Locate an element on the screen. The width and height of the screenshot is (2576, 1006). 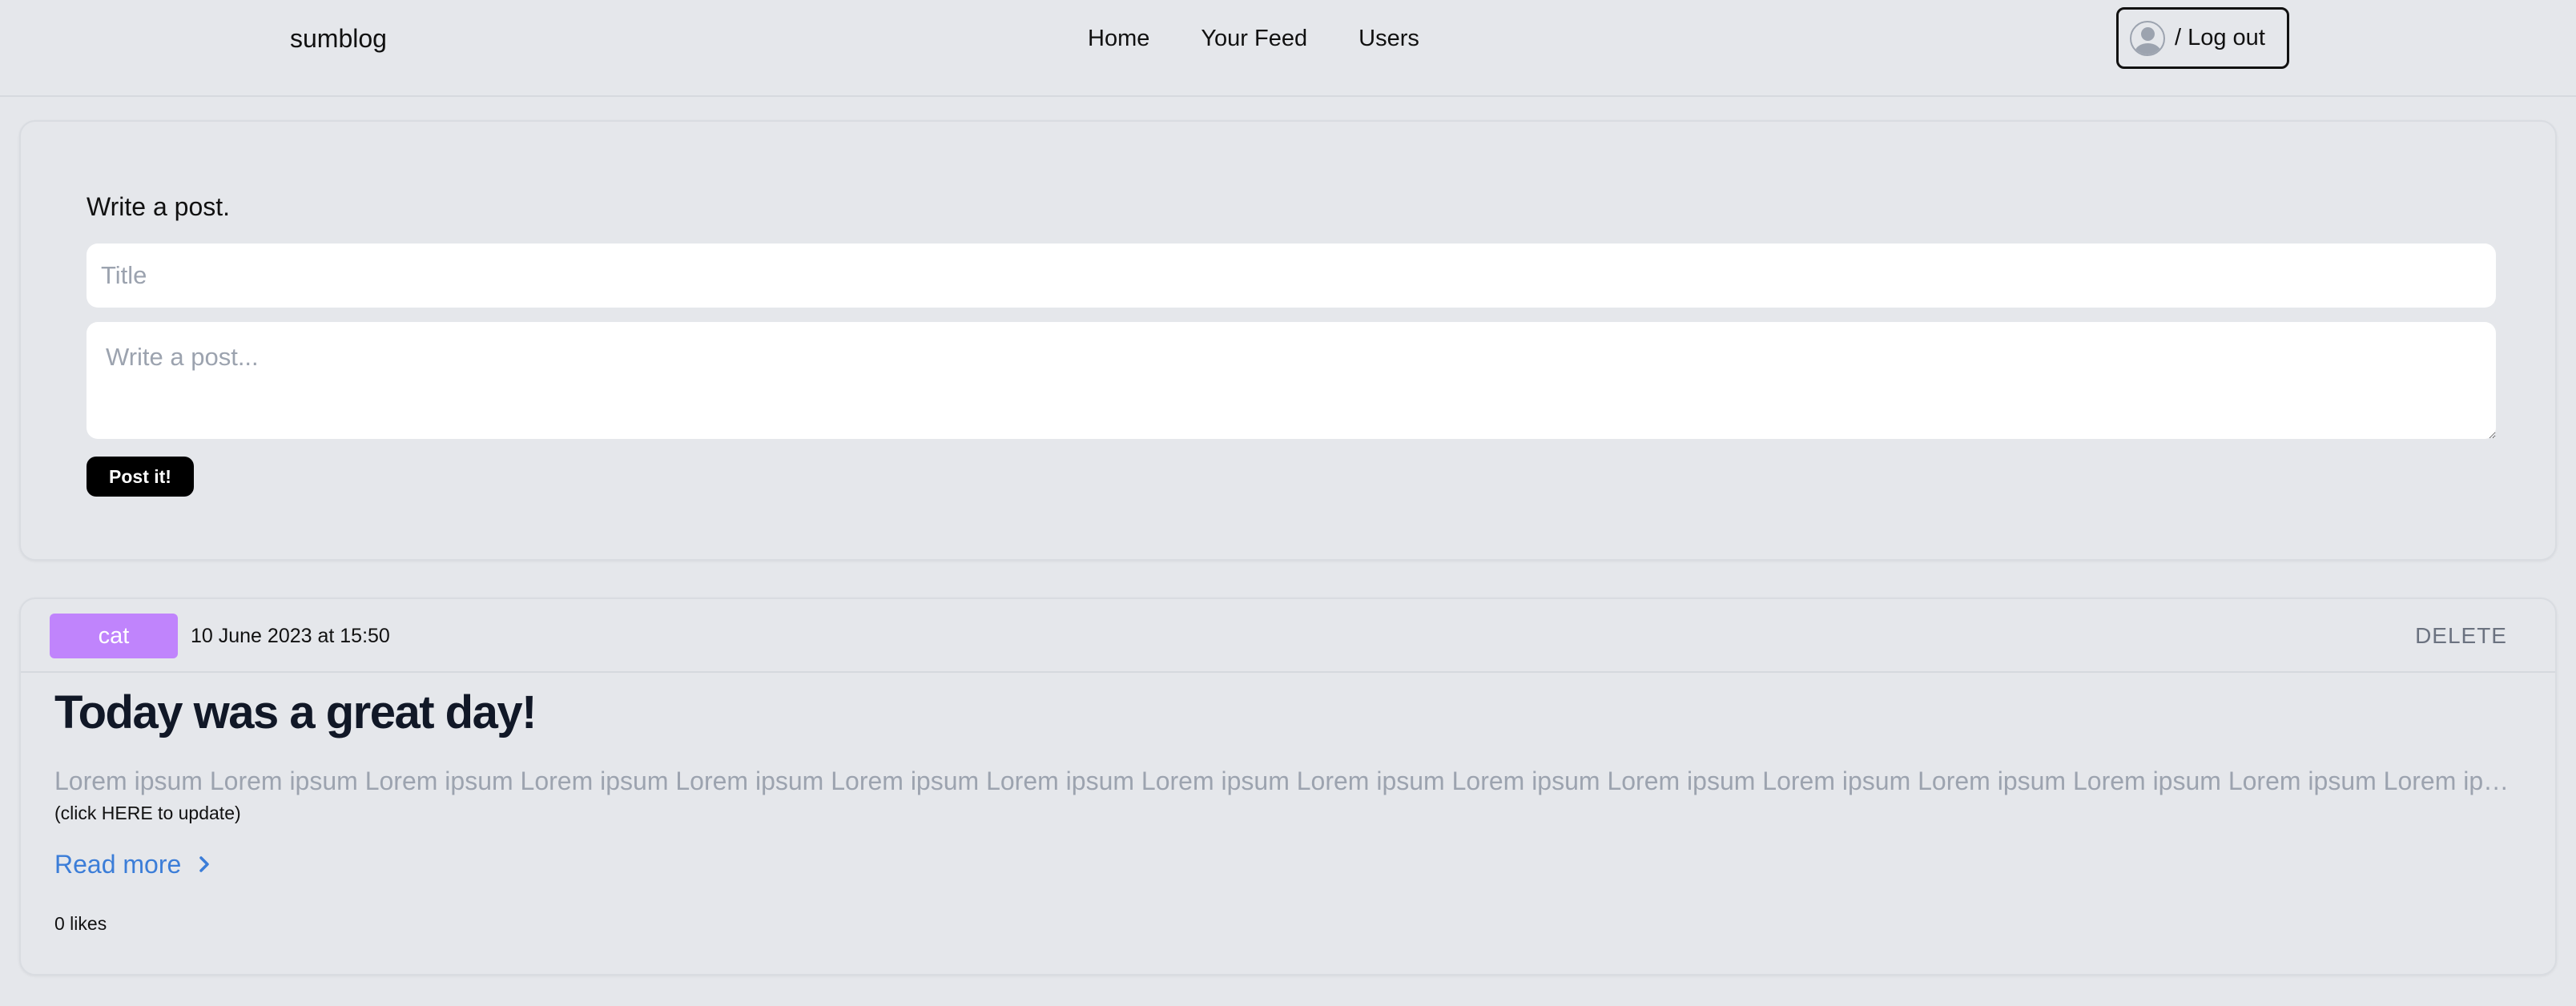
post-tag-badge: cat is located at coordinates (114, 636).